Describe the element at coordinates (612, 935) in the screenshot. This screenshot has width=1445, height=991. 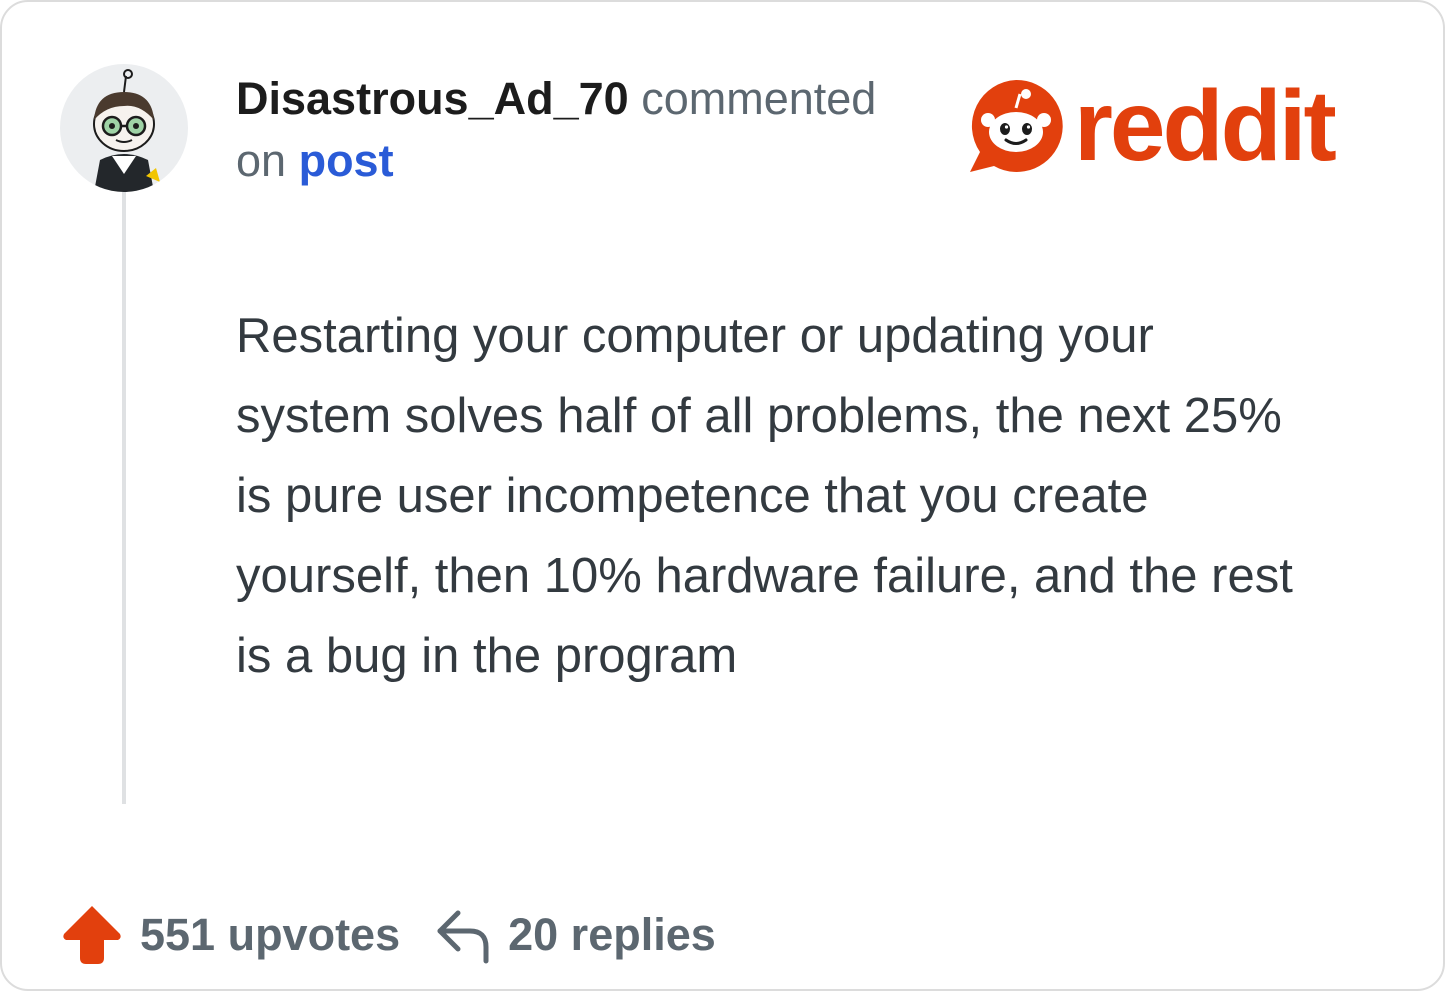
I see `replies-count: 20 replies` at that location.